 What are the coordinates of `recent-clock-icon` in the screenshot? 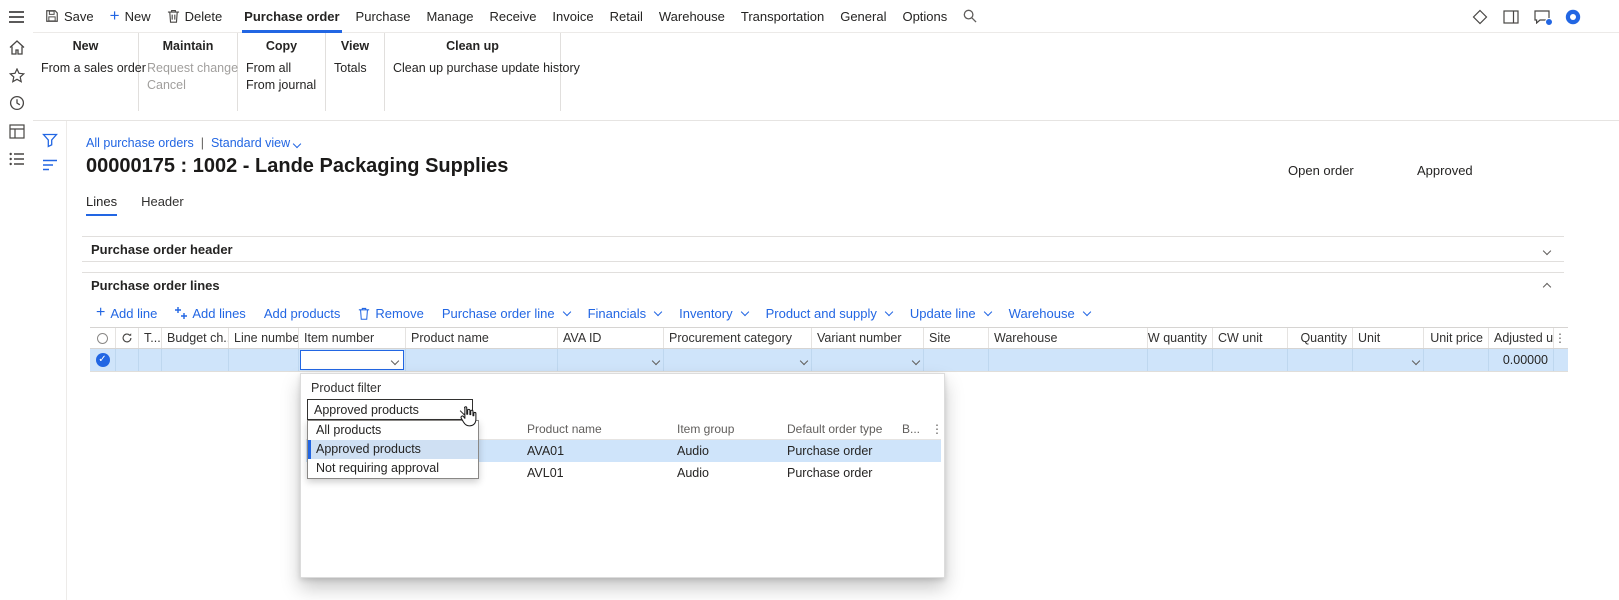 It's located at (16, 103).